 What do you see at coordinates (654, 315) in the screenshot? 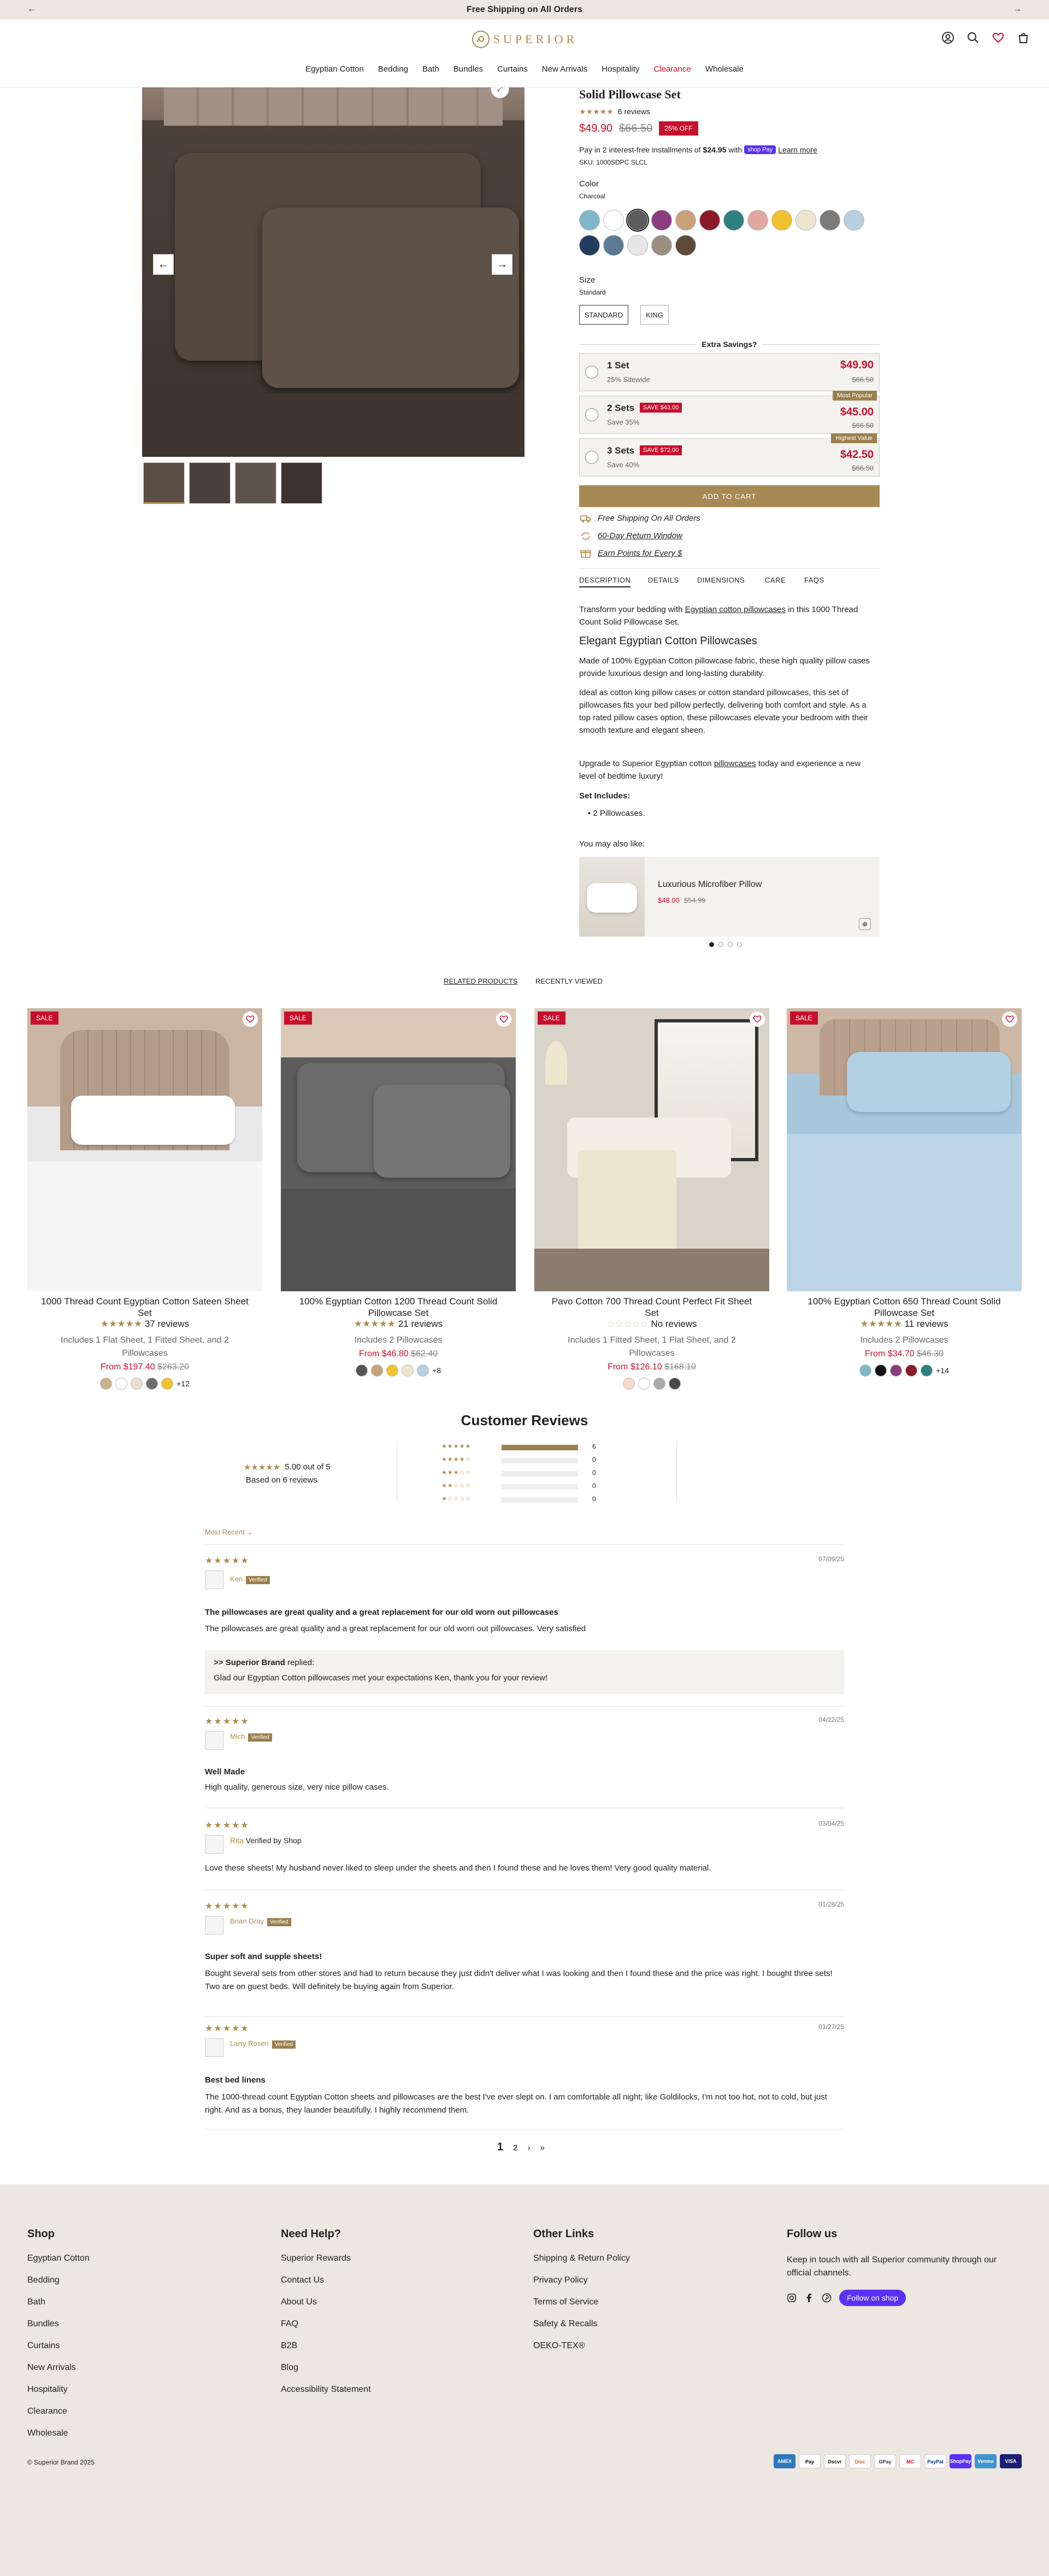
I see `size-king-button: KING` at bounding box center [654, 315].